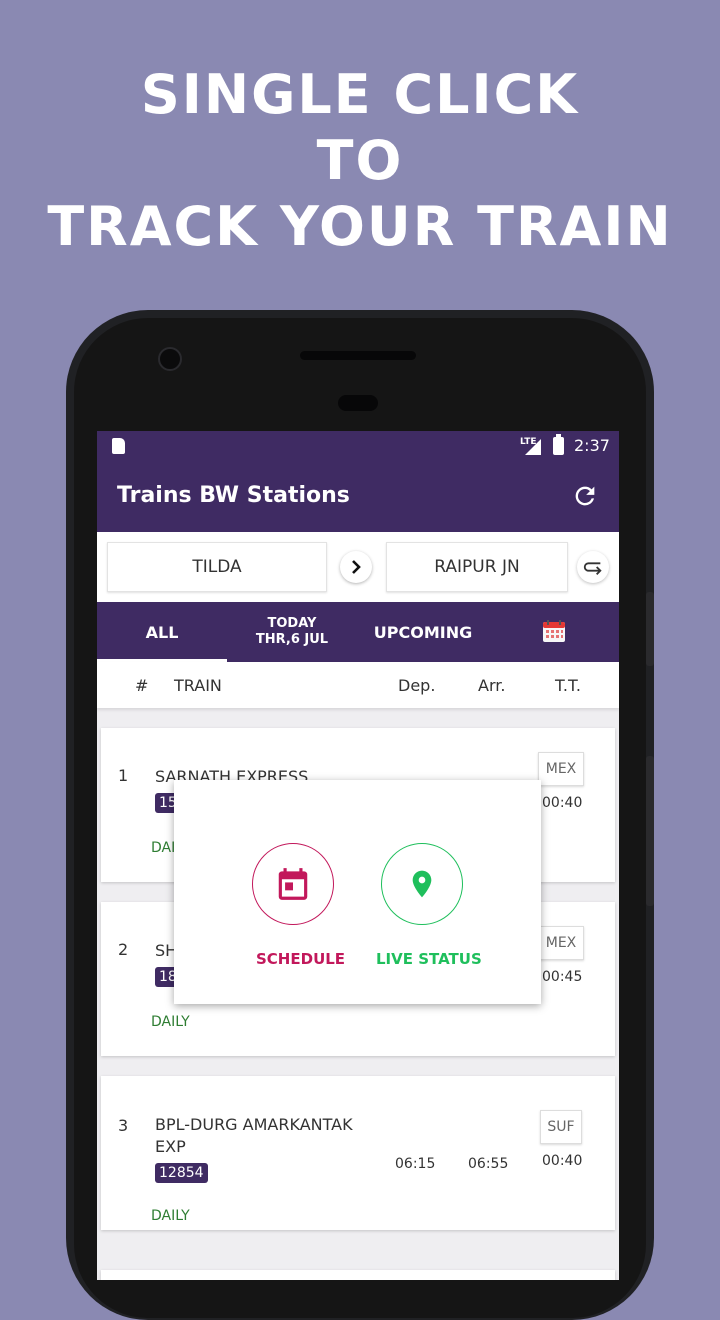 The image size is (720, 1320). What do you see at coordinates (492, 685) in the screenshot?
I see `col-arr: Arr.` at bounding box center [492, 685].